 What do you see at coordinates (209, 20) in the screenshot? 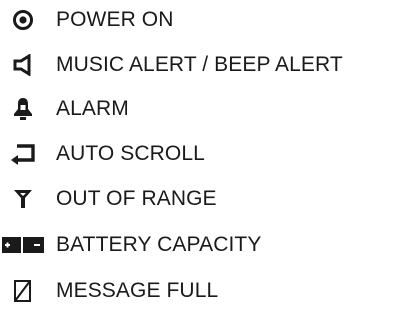
I see `legend-item-power-on: POWER ON` at bounding box center [209, 20].